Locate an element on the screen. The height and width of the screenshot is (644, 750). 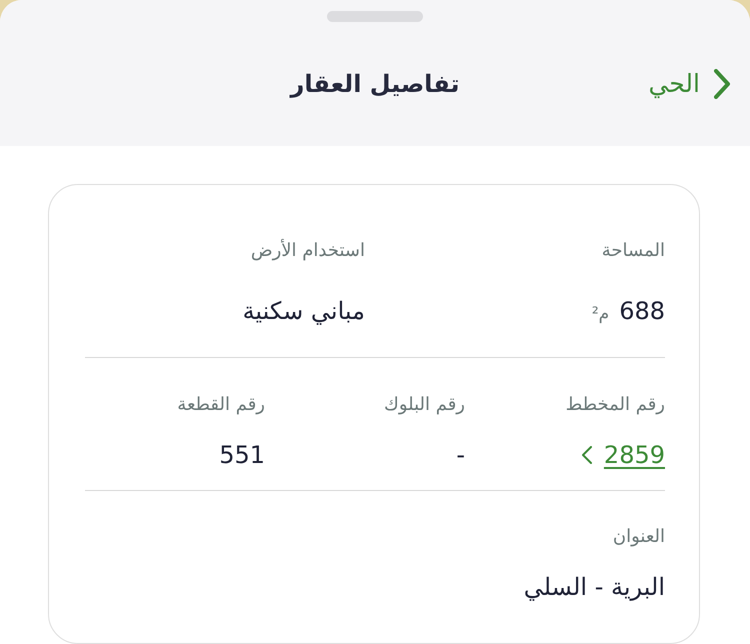
field-label: رقم المخطط is located at coordinates (614, 405).